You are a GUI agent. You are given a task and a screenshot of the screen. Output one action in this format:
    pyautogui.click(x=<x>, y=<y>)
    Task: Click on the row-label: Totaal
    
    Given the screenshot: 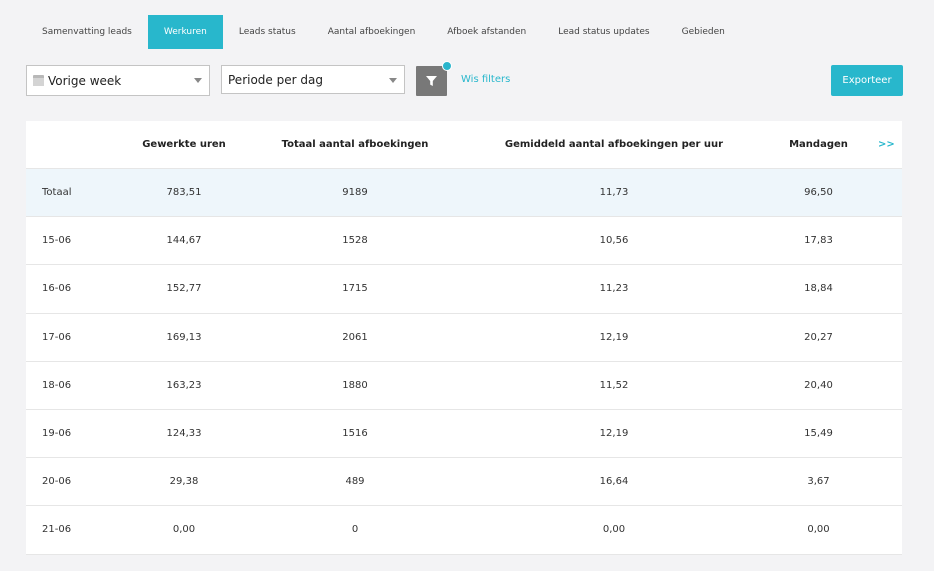 What is the action you would take?
    pyautogui.click(x=57, y=193)
    